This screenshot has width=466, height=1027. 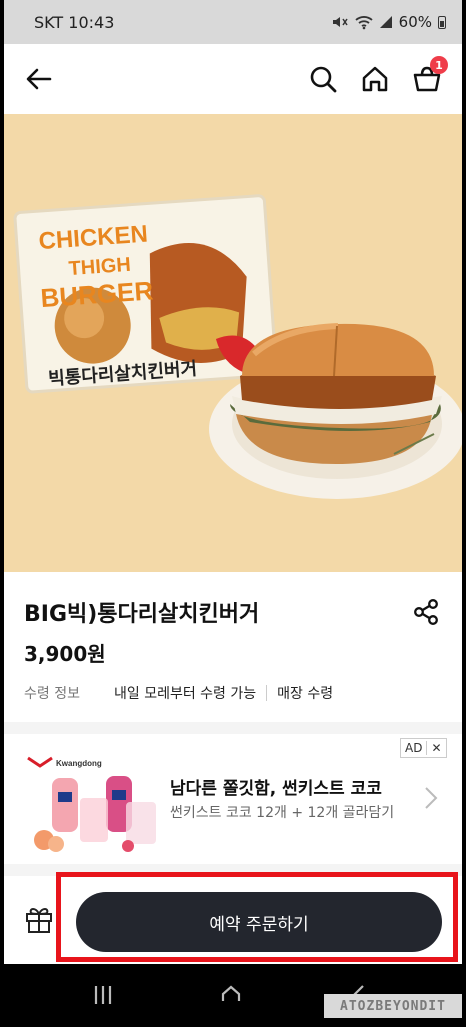 I want to click on share-icon, so click(x=426, y=612).